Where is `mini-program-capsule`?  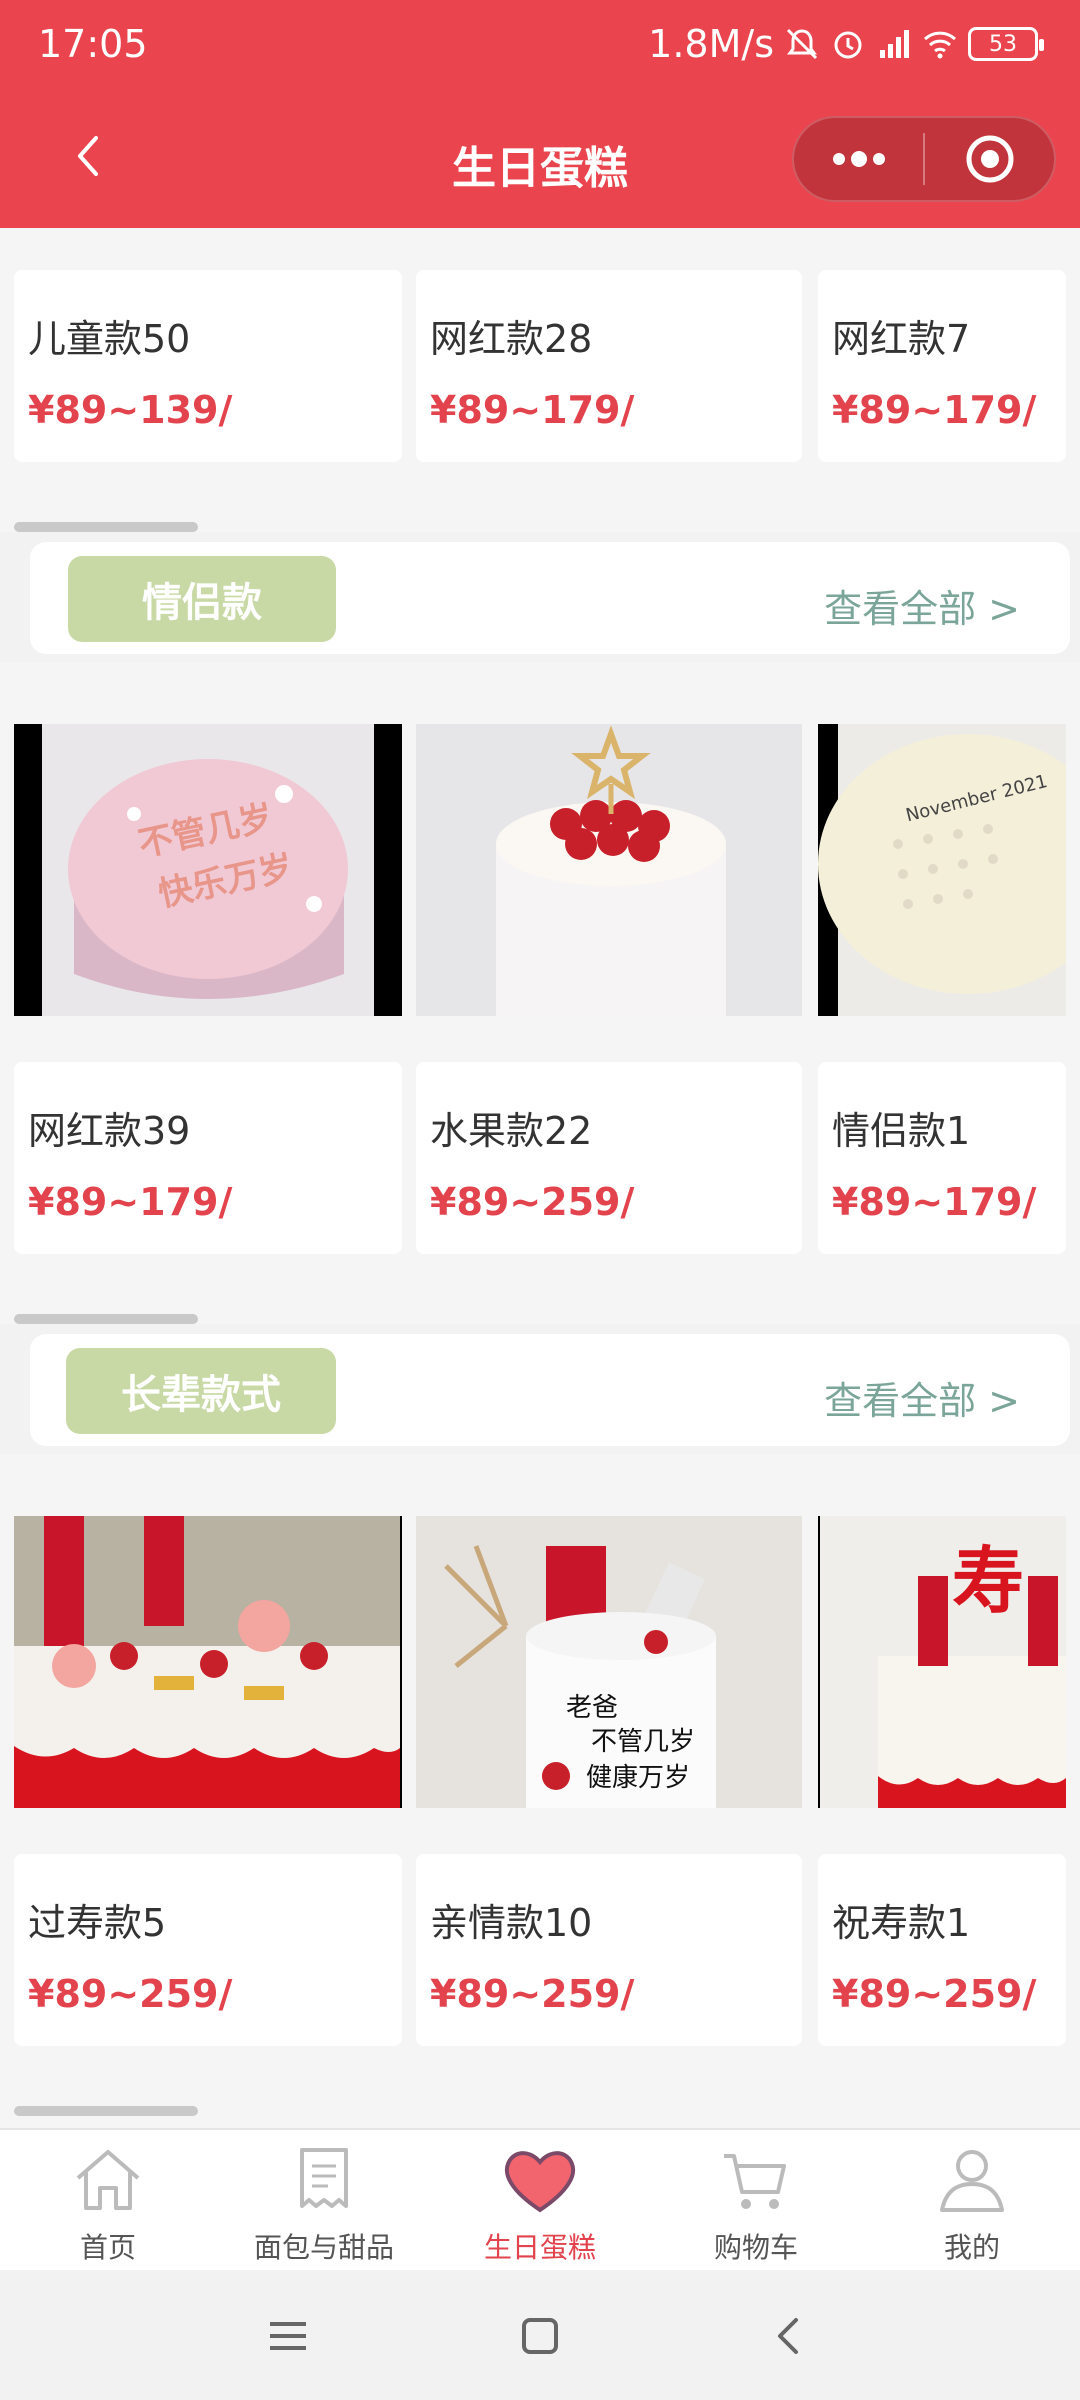
mini-program-capsule is located at coordinates (924, 159).